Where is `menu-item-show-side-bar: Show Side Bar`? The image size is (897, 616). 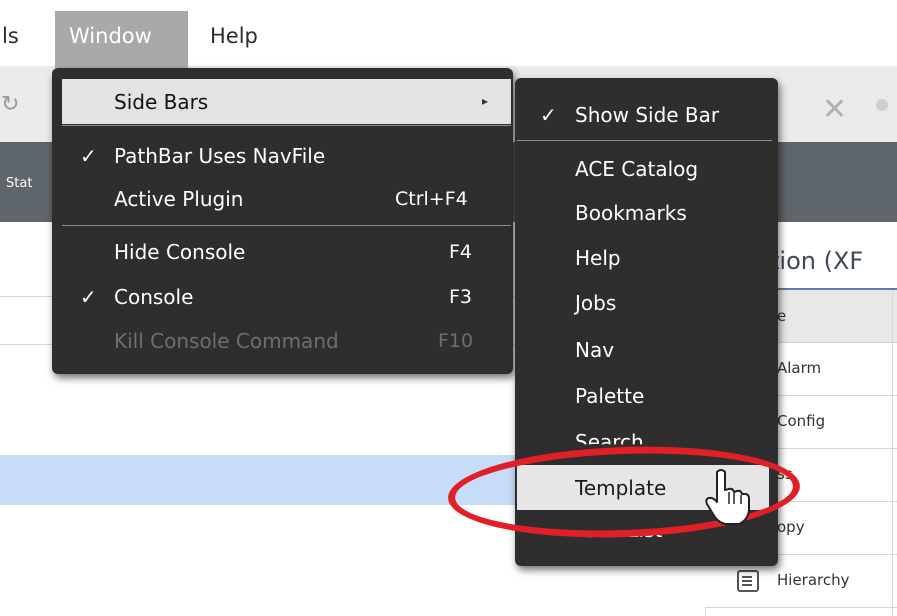 menu-item-show-side-bar: Show Side Bar is located at coordinates (647, 115).